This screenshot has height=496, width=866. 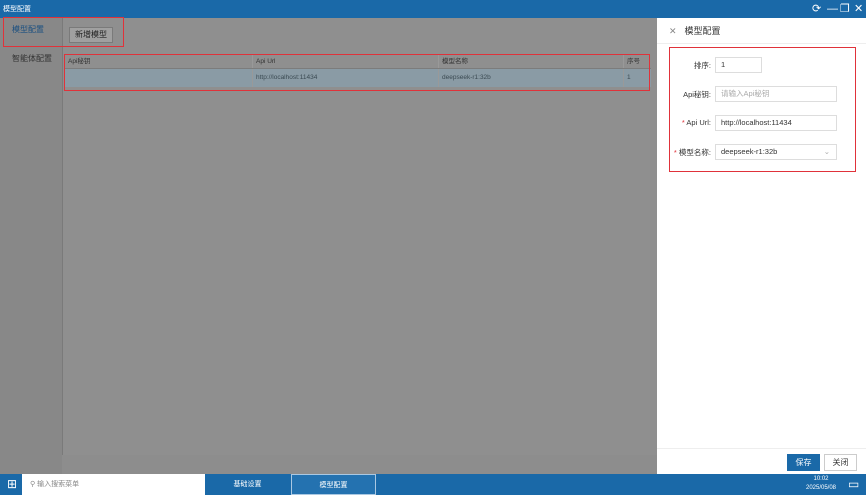 I want to click on notification-icon: ▭, so click(x=853, y=484).